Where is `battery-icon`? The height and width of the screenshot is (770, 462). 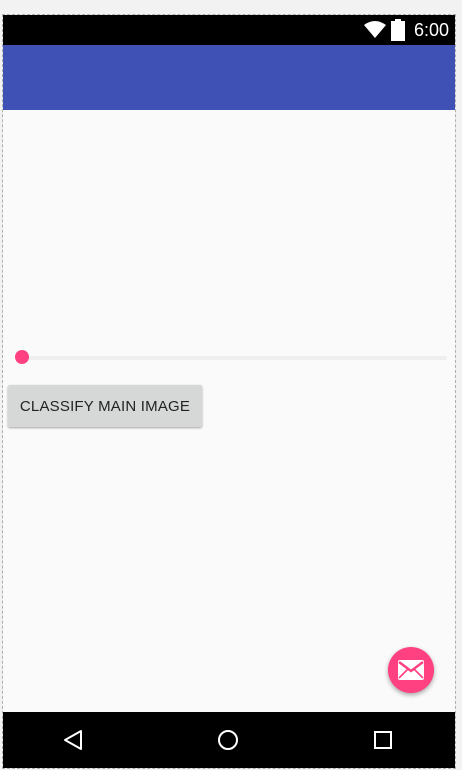
battery-icon is located at coordinates (398, 30).